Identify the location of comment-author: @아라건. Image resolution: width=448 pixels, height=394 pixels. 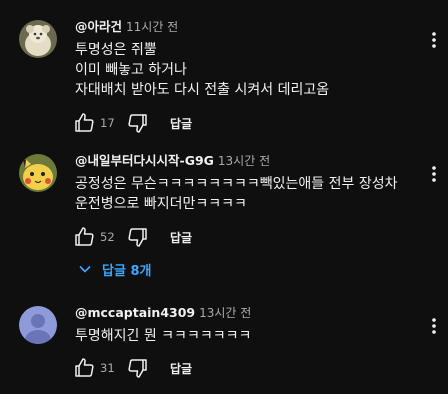
(98, 26).